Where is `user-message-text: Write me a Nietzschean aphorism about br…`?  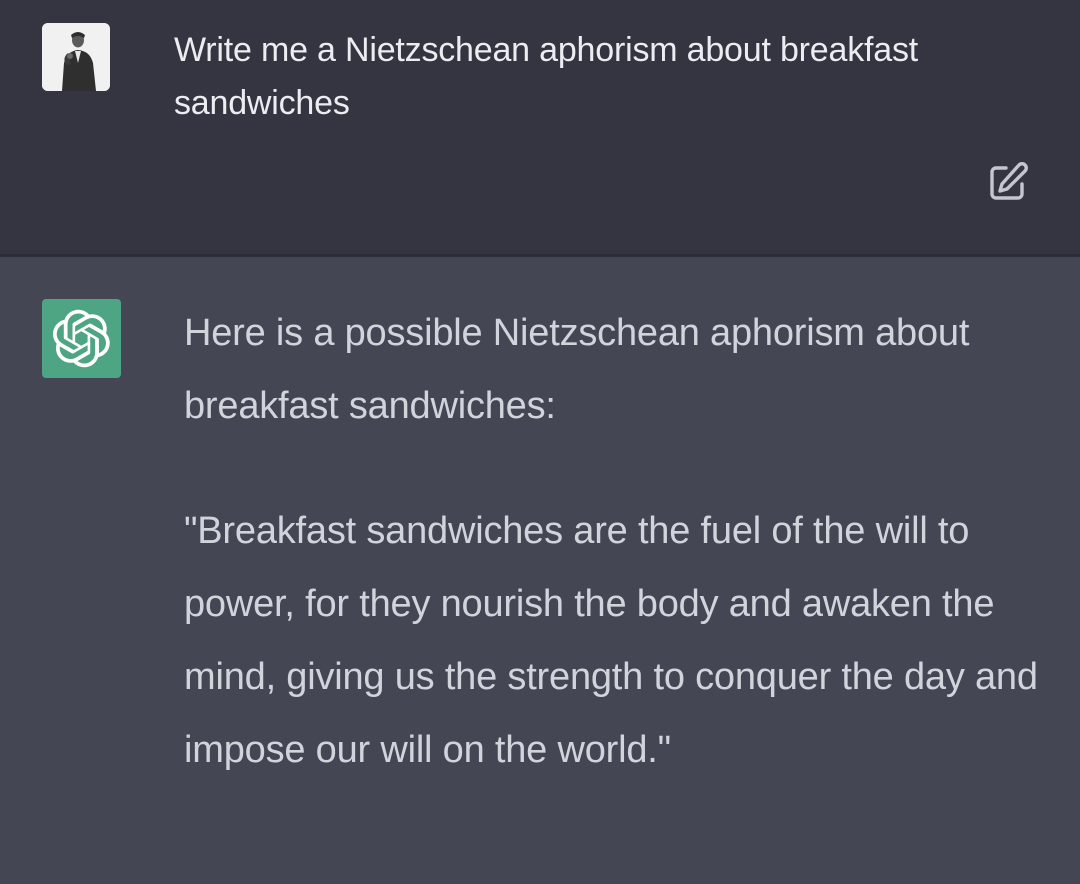 user-message-text: Write me a Nietzschean aphorism about br… is located at coordinates (546, 76).